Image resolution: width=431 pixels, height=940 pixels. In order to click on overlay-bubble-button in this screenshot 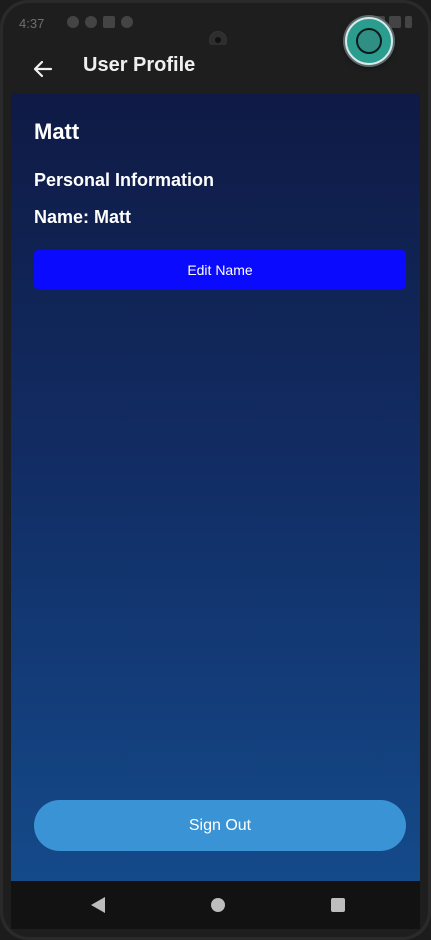, I will do `click(369, 41)`.